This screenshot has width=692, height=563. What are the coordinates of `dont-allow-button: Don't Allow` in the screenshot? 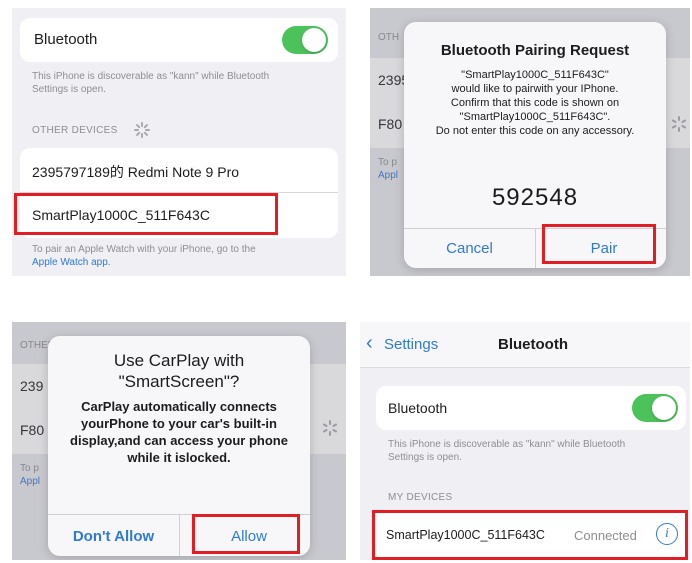 It's located at (113, 536).